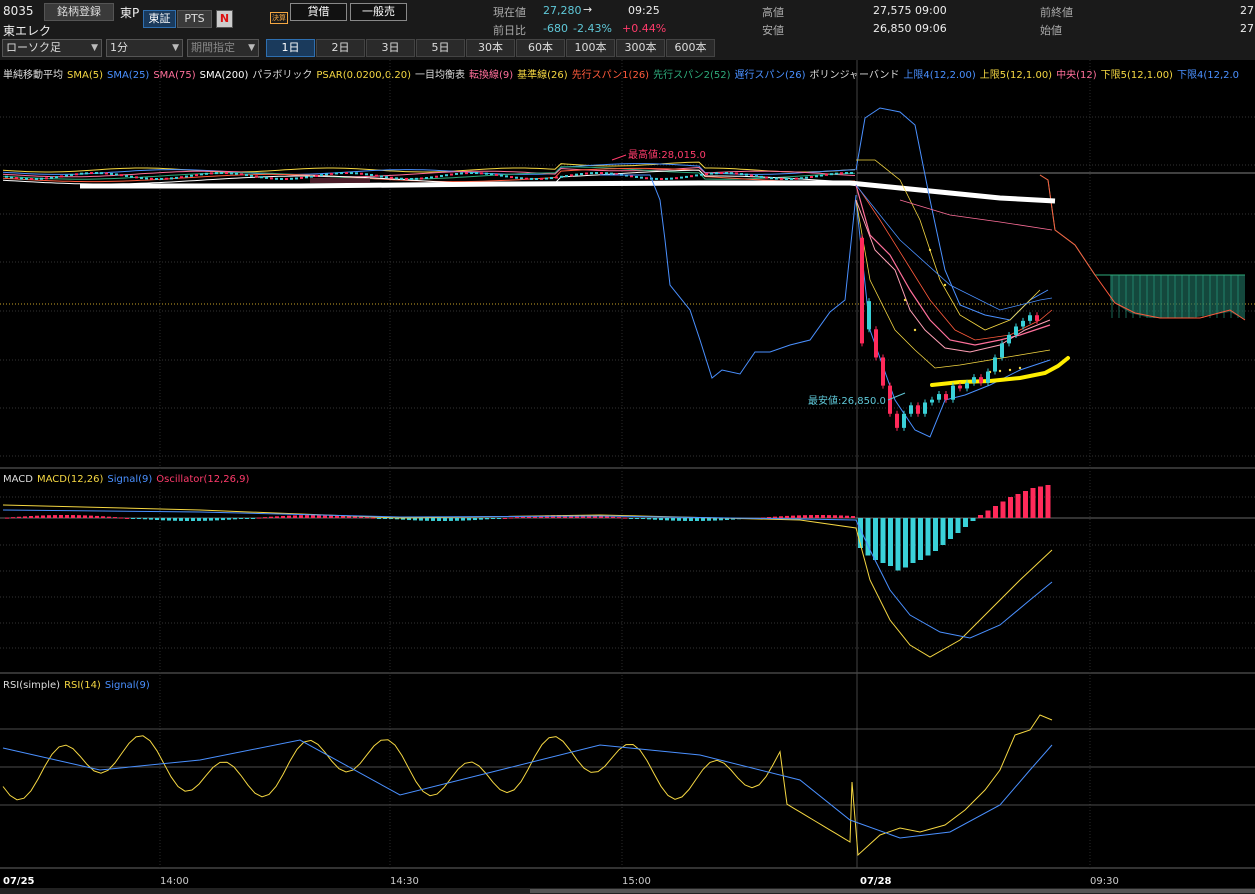  Describe the element at coordinates (174, 881) in the screenshot. I see `x-tick-label: 14:00` at that location.